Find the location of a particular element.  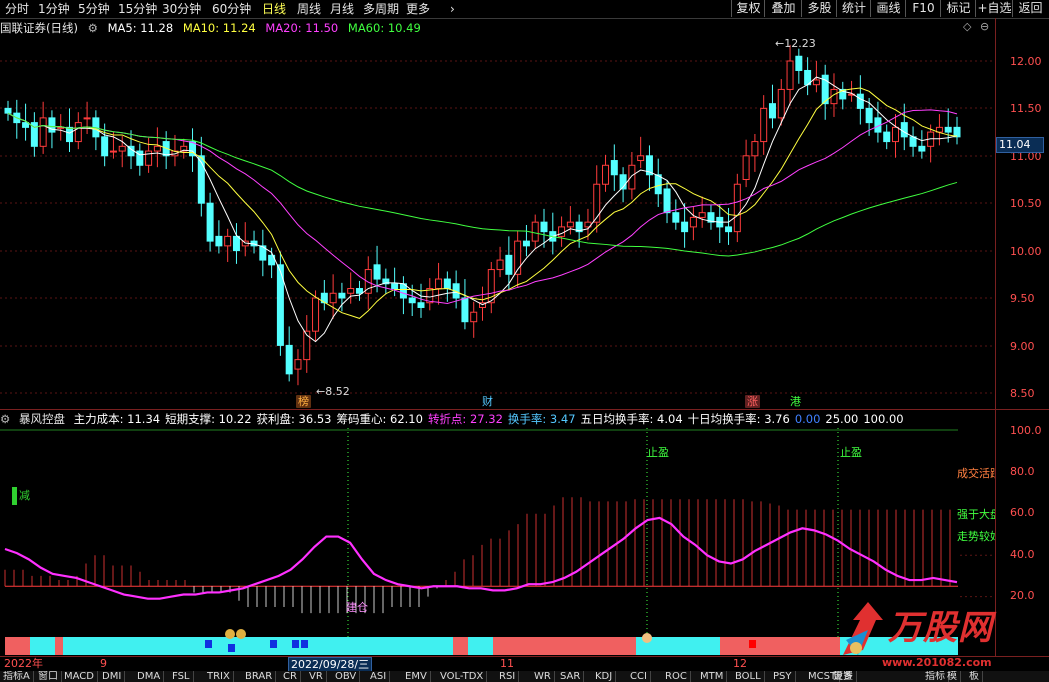

indicator-tab-25: 设置 is located at coordinates (843, 676).